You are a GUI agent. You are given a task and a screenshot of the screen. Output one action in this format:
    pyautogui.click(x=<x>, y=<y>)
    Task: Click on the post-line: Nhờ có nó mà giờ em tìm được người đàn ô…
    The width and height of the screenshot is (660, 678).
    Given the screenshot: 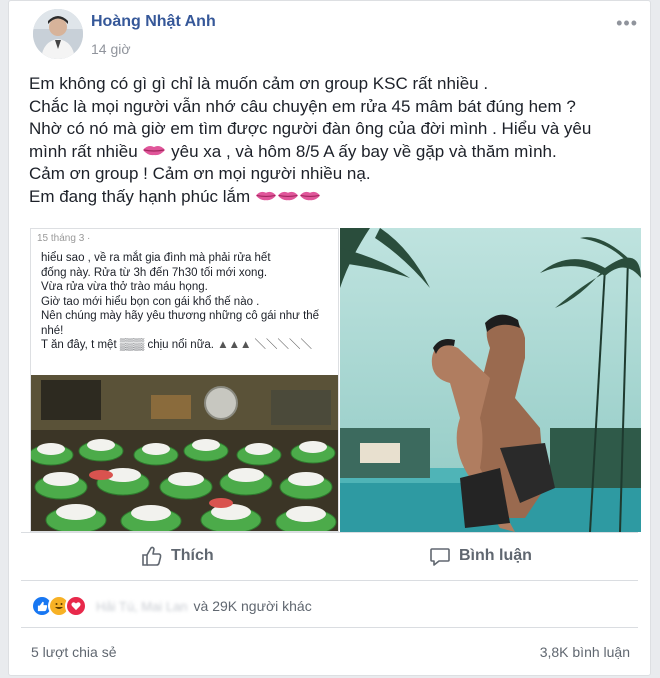 What is the action you would take?
    pyautogui.click(x=310, y=128)
    